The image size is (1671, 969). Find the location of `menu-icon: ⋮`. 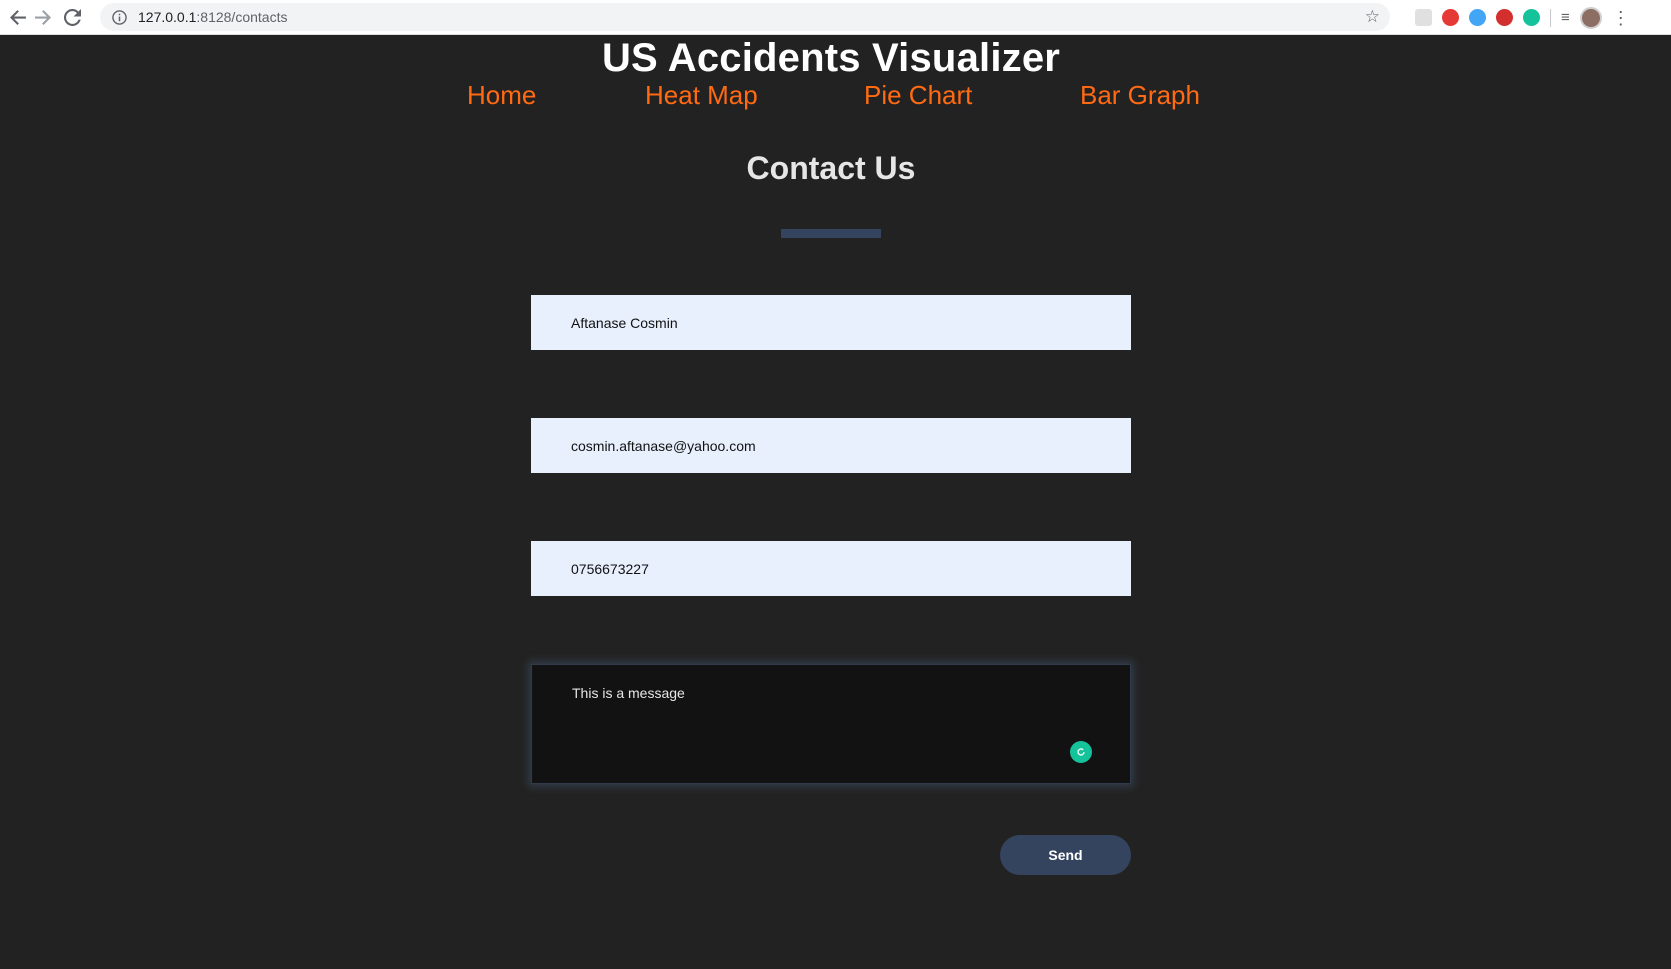

menu-icon: ⋮ is located at coordinates (1621, 18).